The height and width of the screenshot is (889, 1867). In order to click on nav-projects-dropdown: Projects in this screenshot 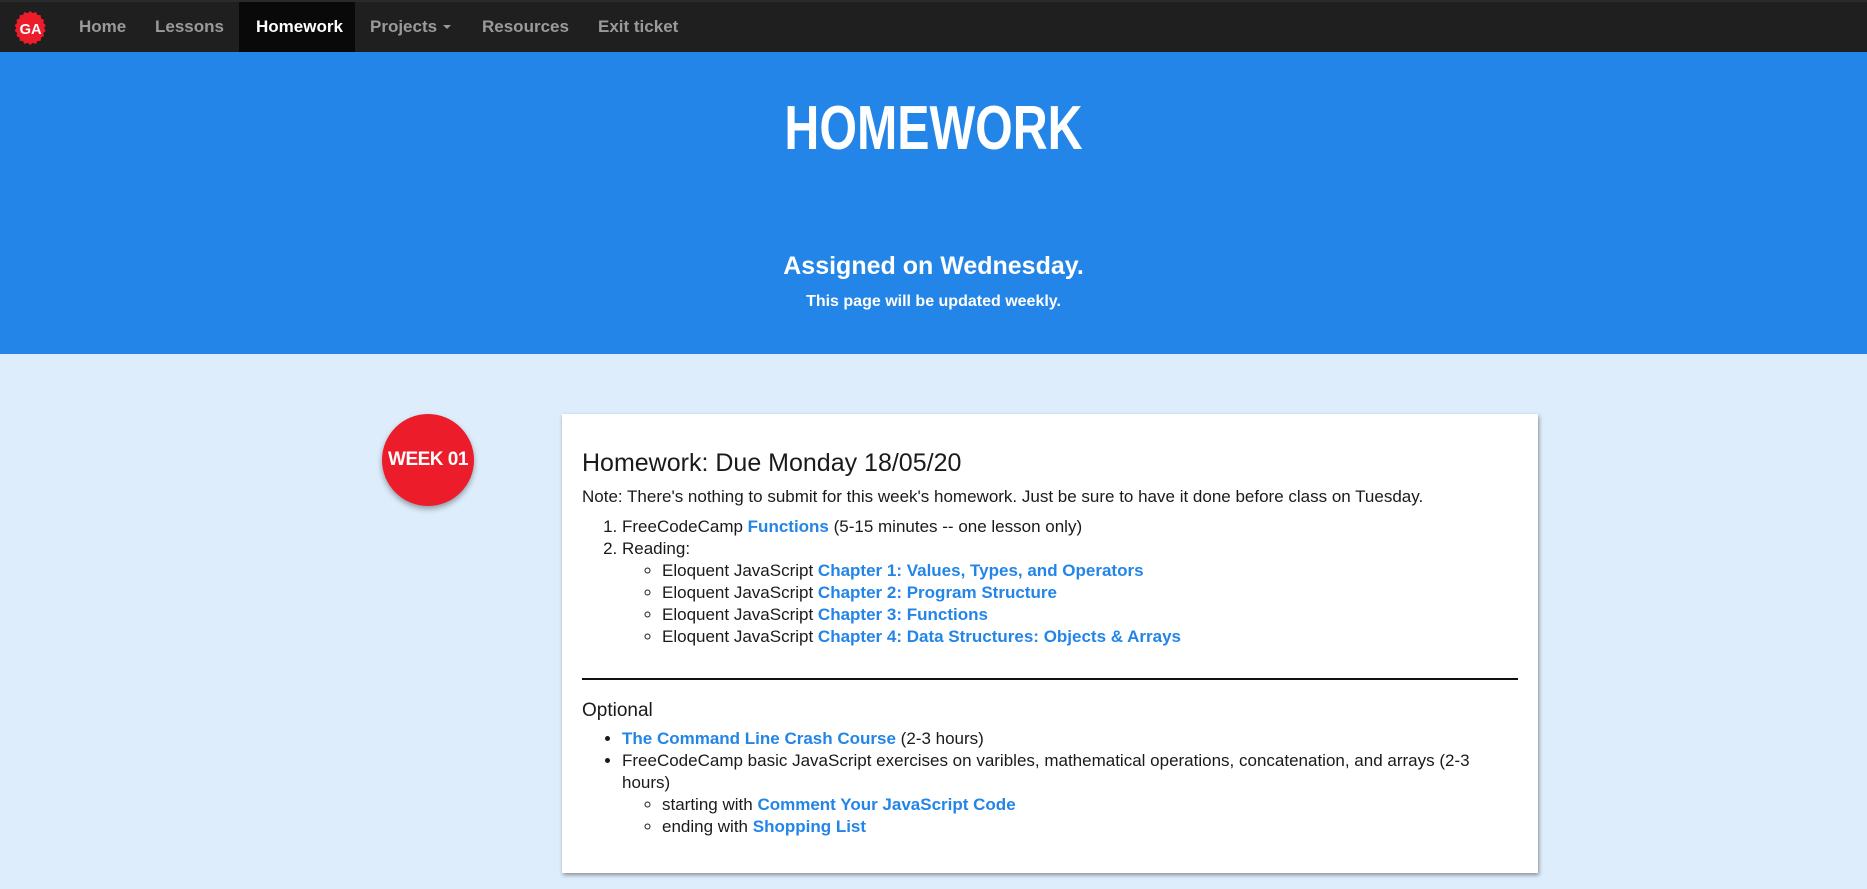, I will do `click(411, 27)`.